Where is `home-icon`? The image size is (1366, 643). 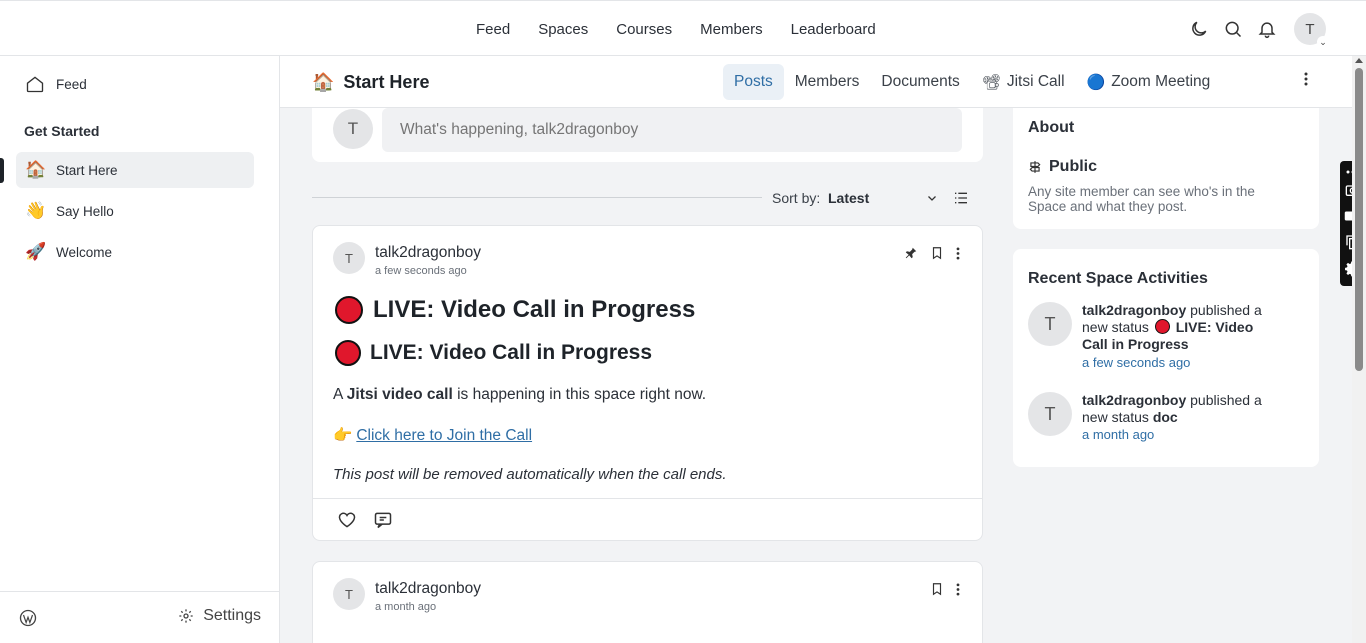 home-icon is located at coordinates (36, 84).